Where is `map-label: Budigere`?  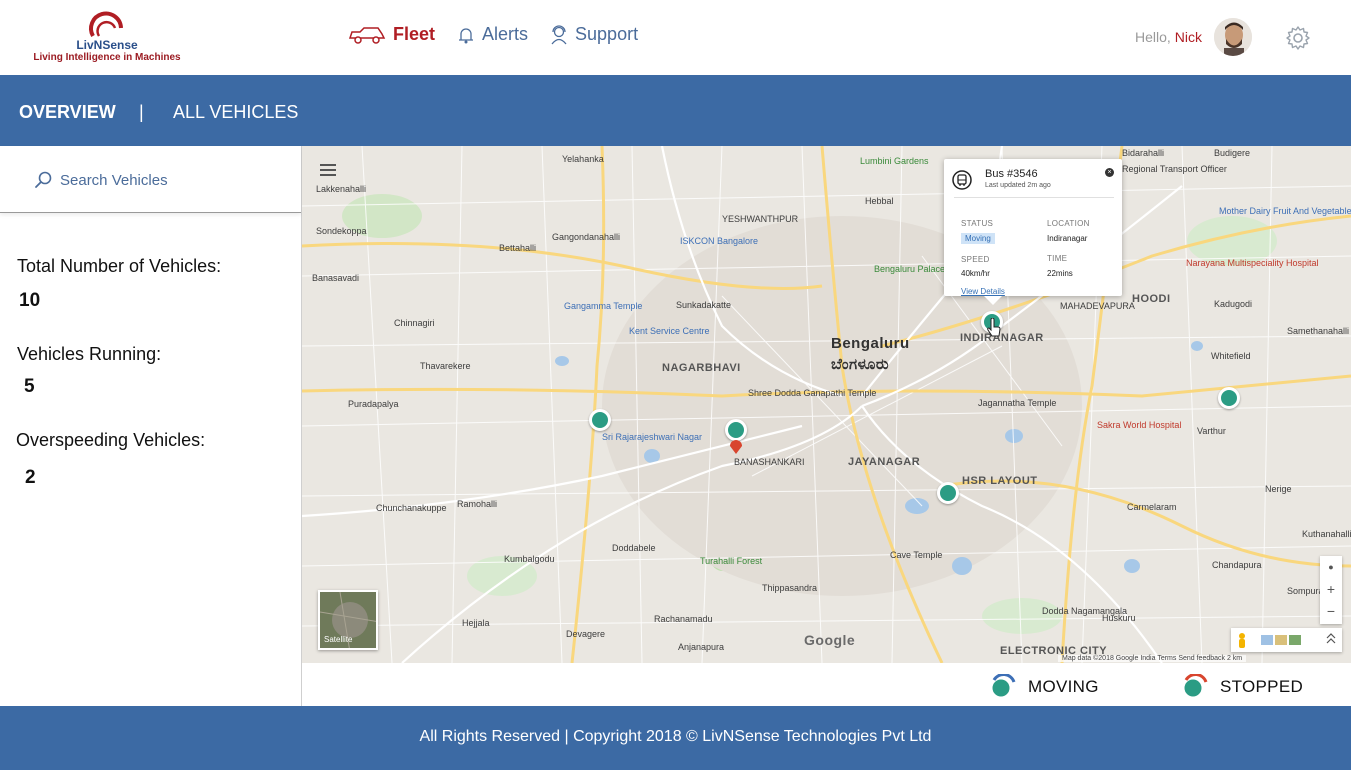
map-label: Budigere is located at coordinates (1232, 153).